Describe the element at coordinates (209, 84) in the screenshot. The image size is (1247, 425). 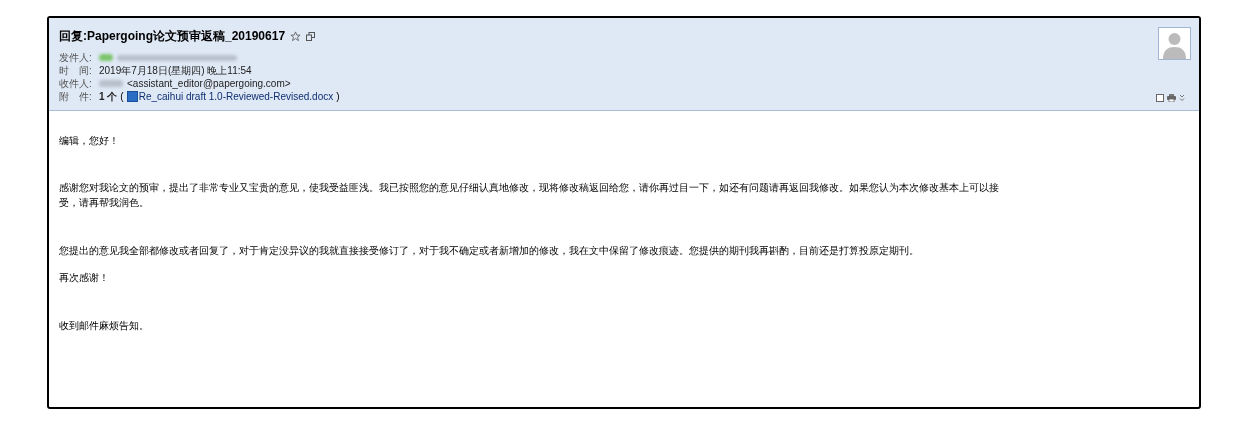
I see `recipient-address: <assistant_editor@papergoing.com>` at that location.